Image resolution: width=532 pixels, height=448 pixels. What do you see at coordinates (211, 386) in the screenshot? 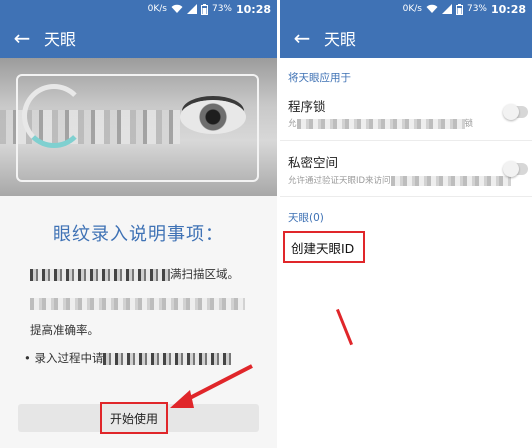
I see `annotation-arrow-icon` at bounding box center [211, 386].